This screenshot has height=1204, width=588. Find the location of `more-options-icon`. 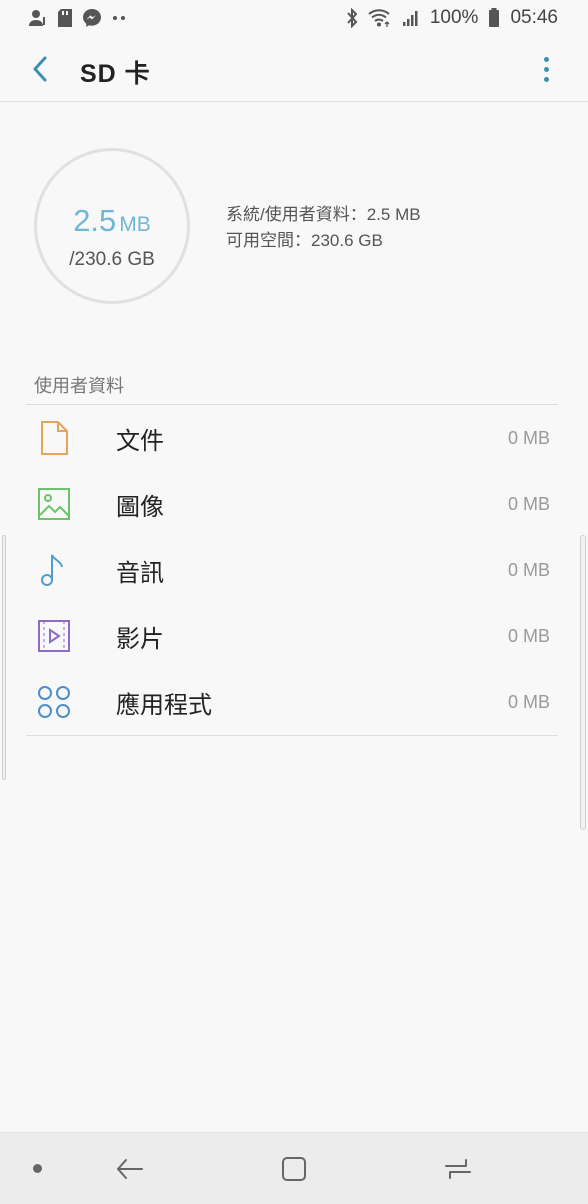

more-options-icon is located at coordinates (546, 59).